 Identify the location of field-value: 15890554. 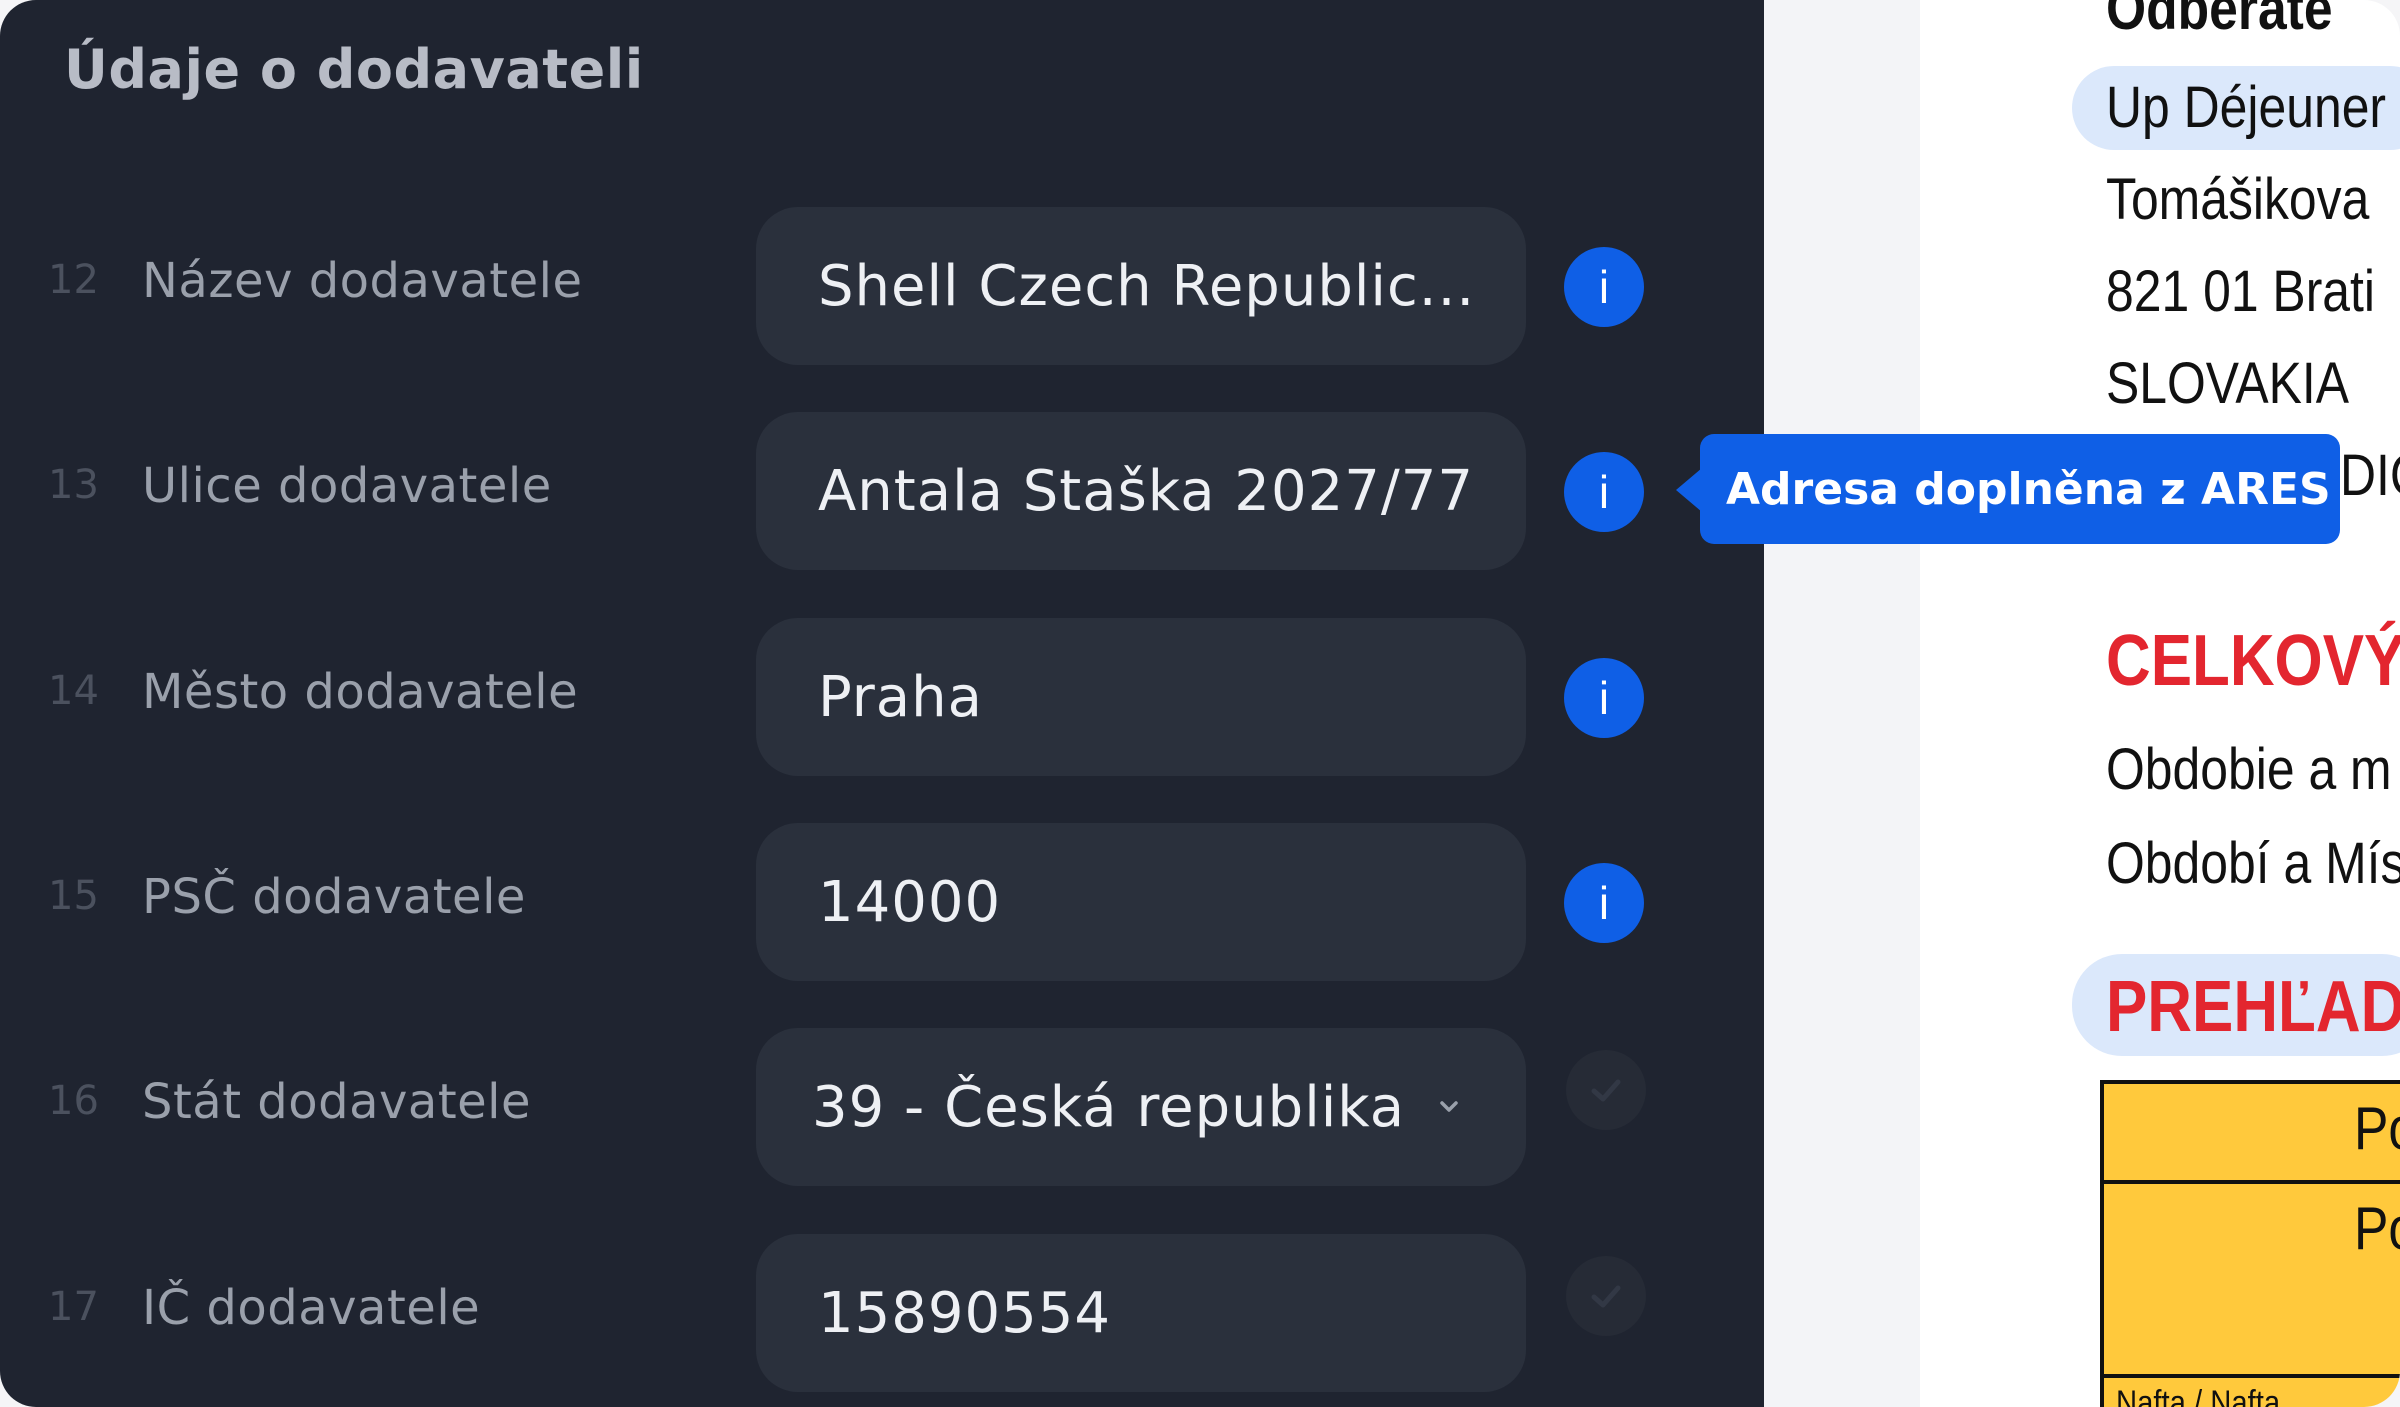
(965, 1313).